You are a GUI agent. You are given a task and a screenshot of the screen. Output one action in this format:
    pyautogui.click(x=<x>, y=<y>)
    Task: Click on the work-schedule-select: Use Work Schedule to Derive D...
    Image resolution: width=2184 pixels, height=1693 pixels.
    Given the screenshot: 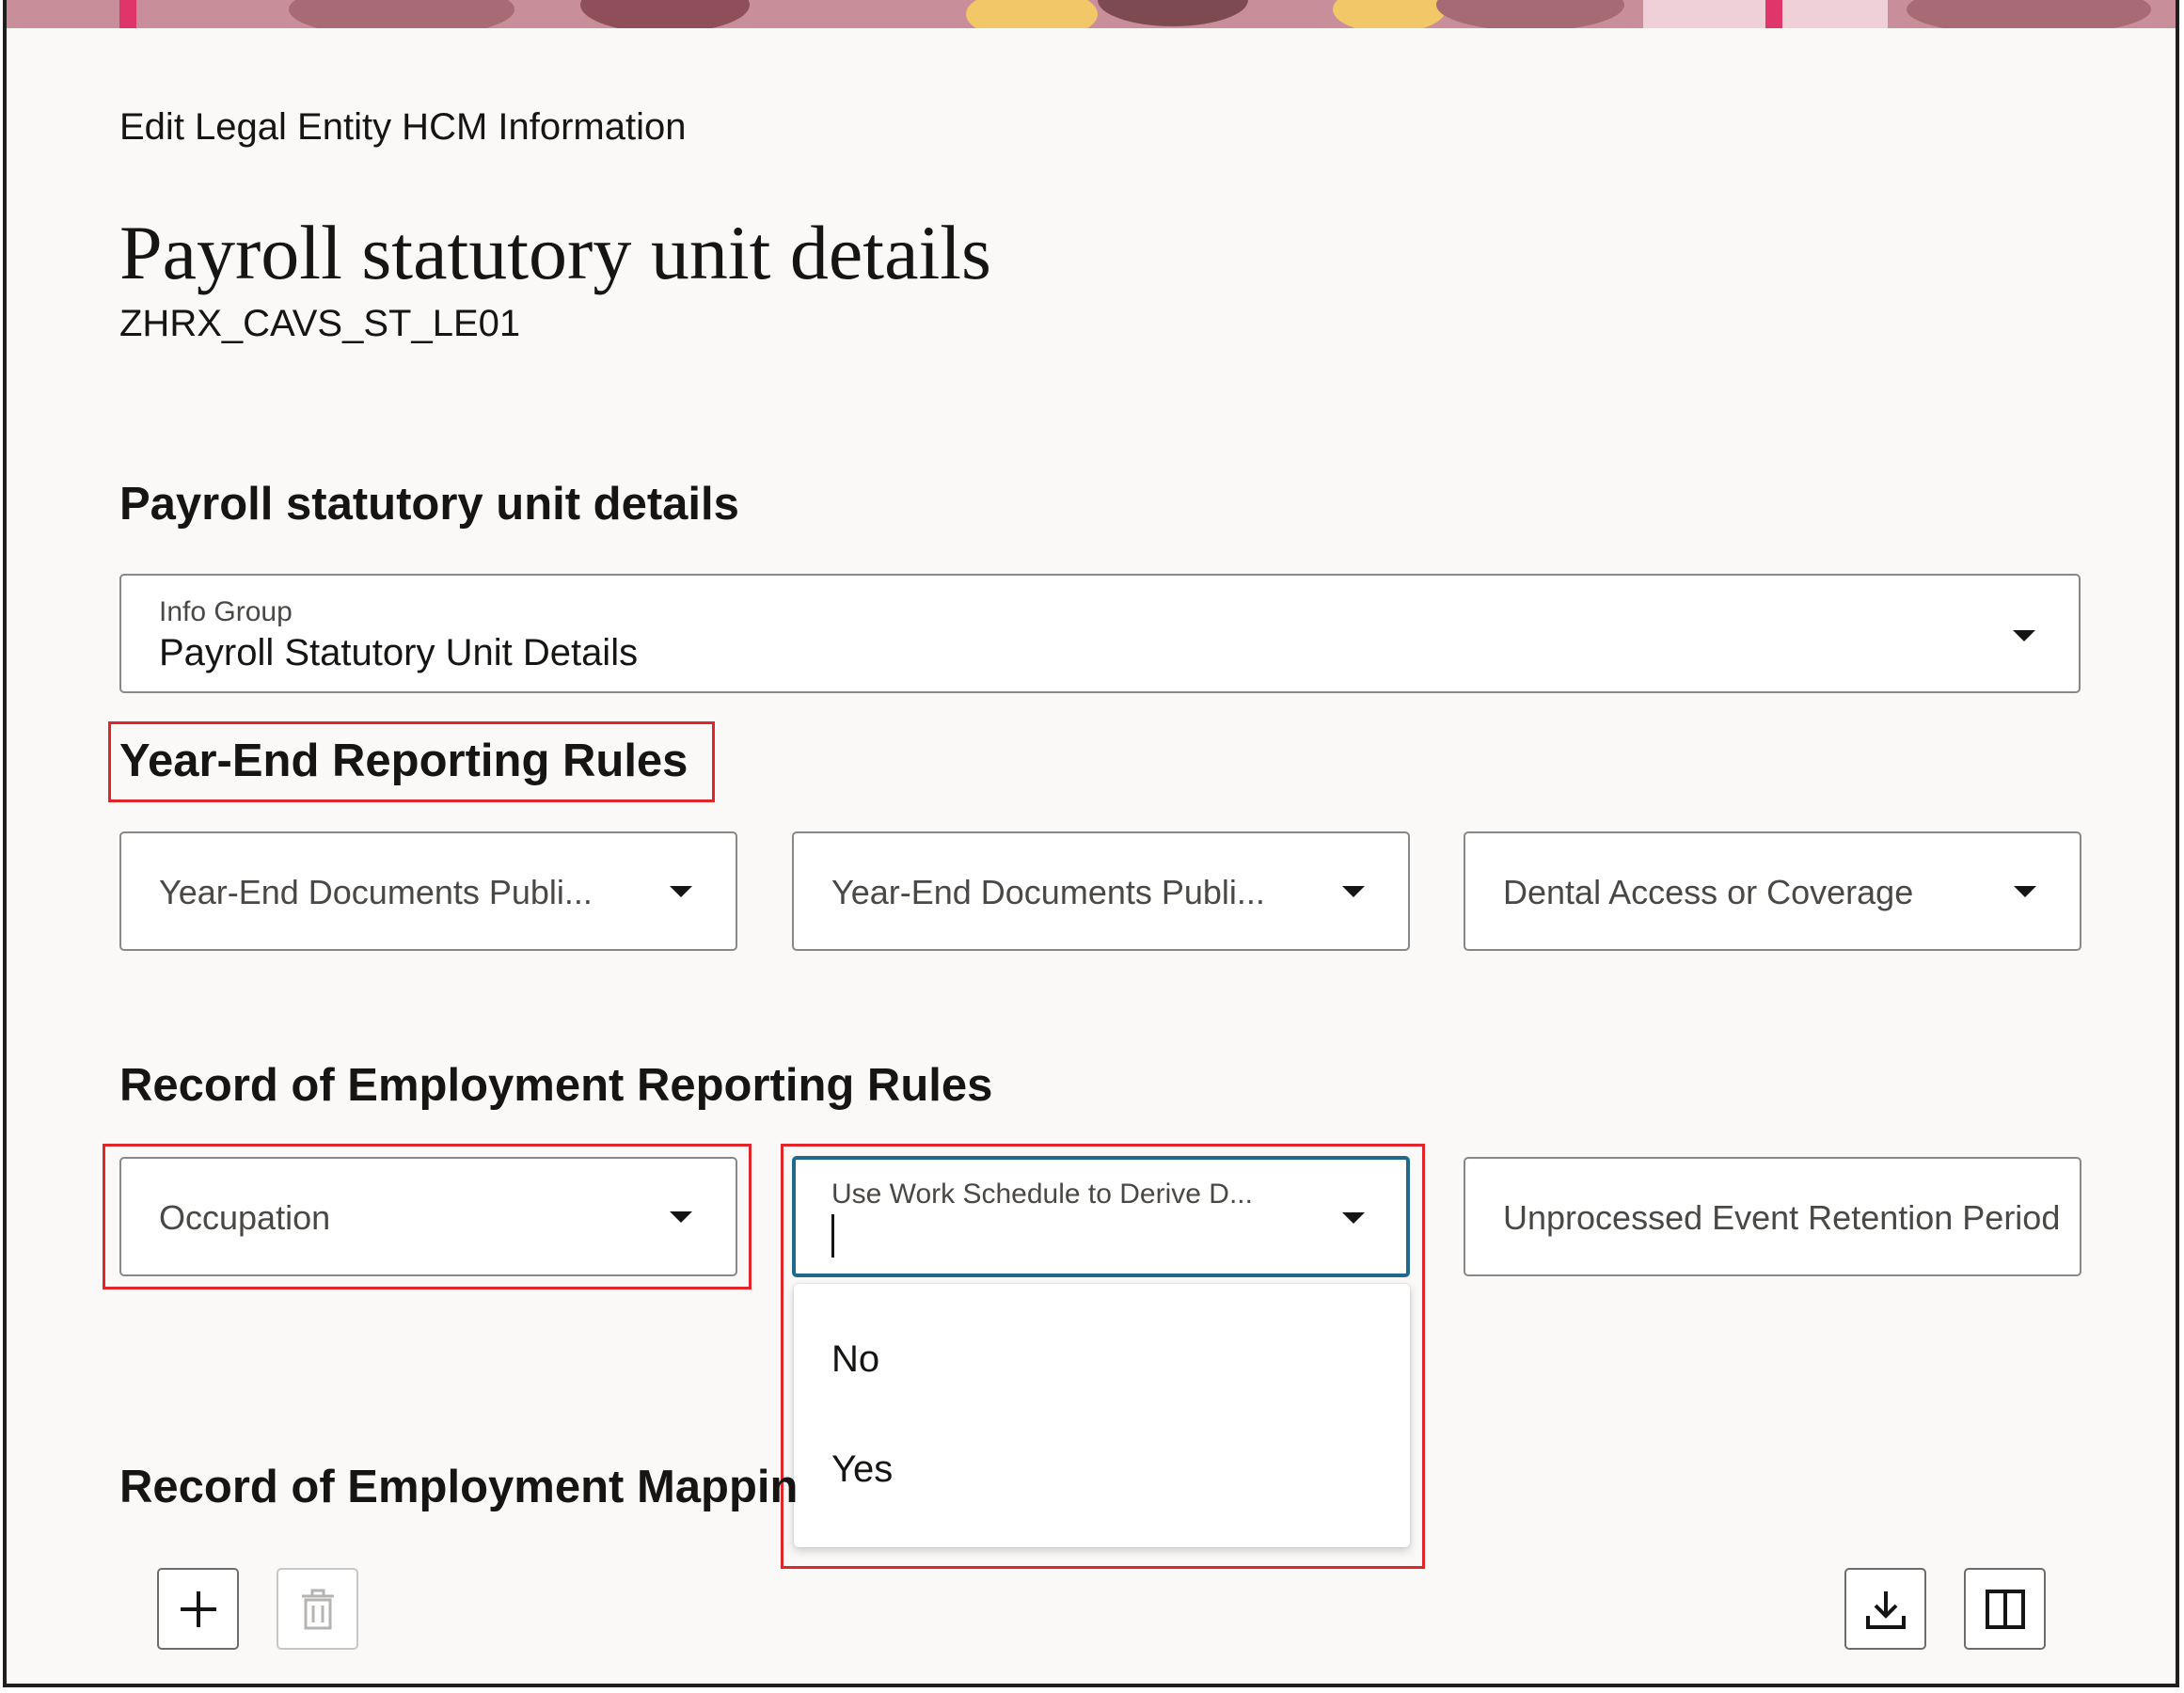 What is the action you would take?
    pyautogui.click(x=1101, y=1217)
    